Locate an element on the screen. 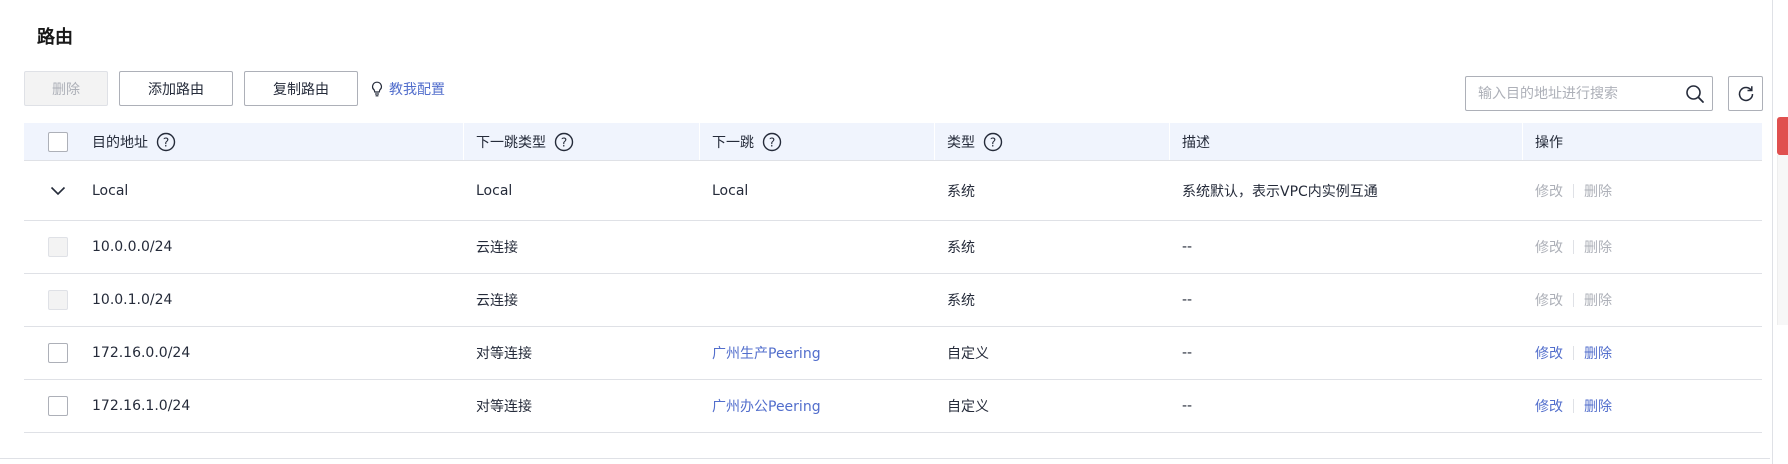 The width and height of the screenshot is (1788, 464). table-header: 目的地址 ? 下一跳类型 ? 下一跳 ? 类型 ? 描述 操作 is located at coordinates (893, 142).